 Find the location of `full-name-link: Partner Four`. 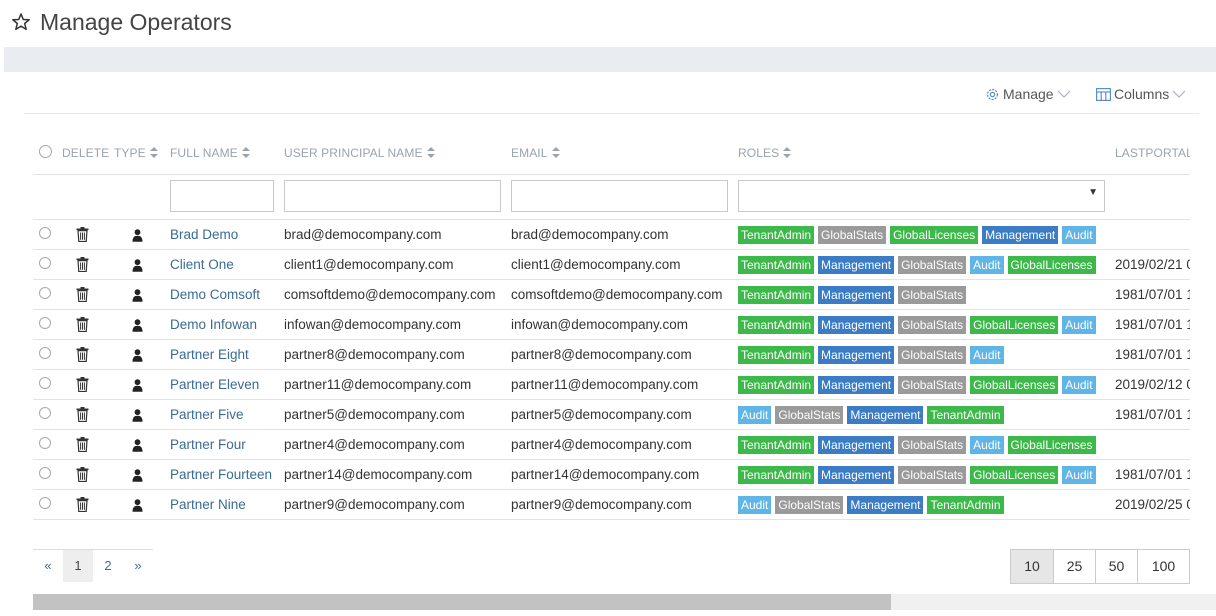

full-name-link: Partner Four is located at coordinates (208, 445).